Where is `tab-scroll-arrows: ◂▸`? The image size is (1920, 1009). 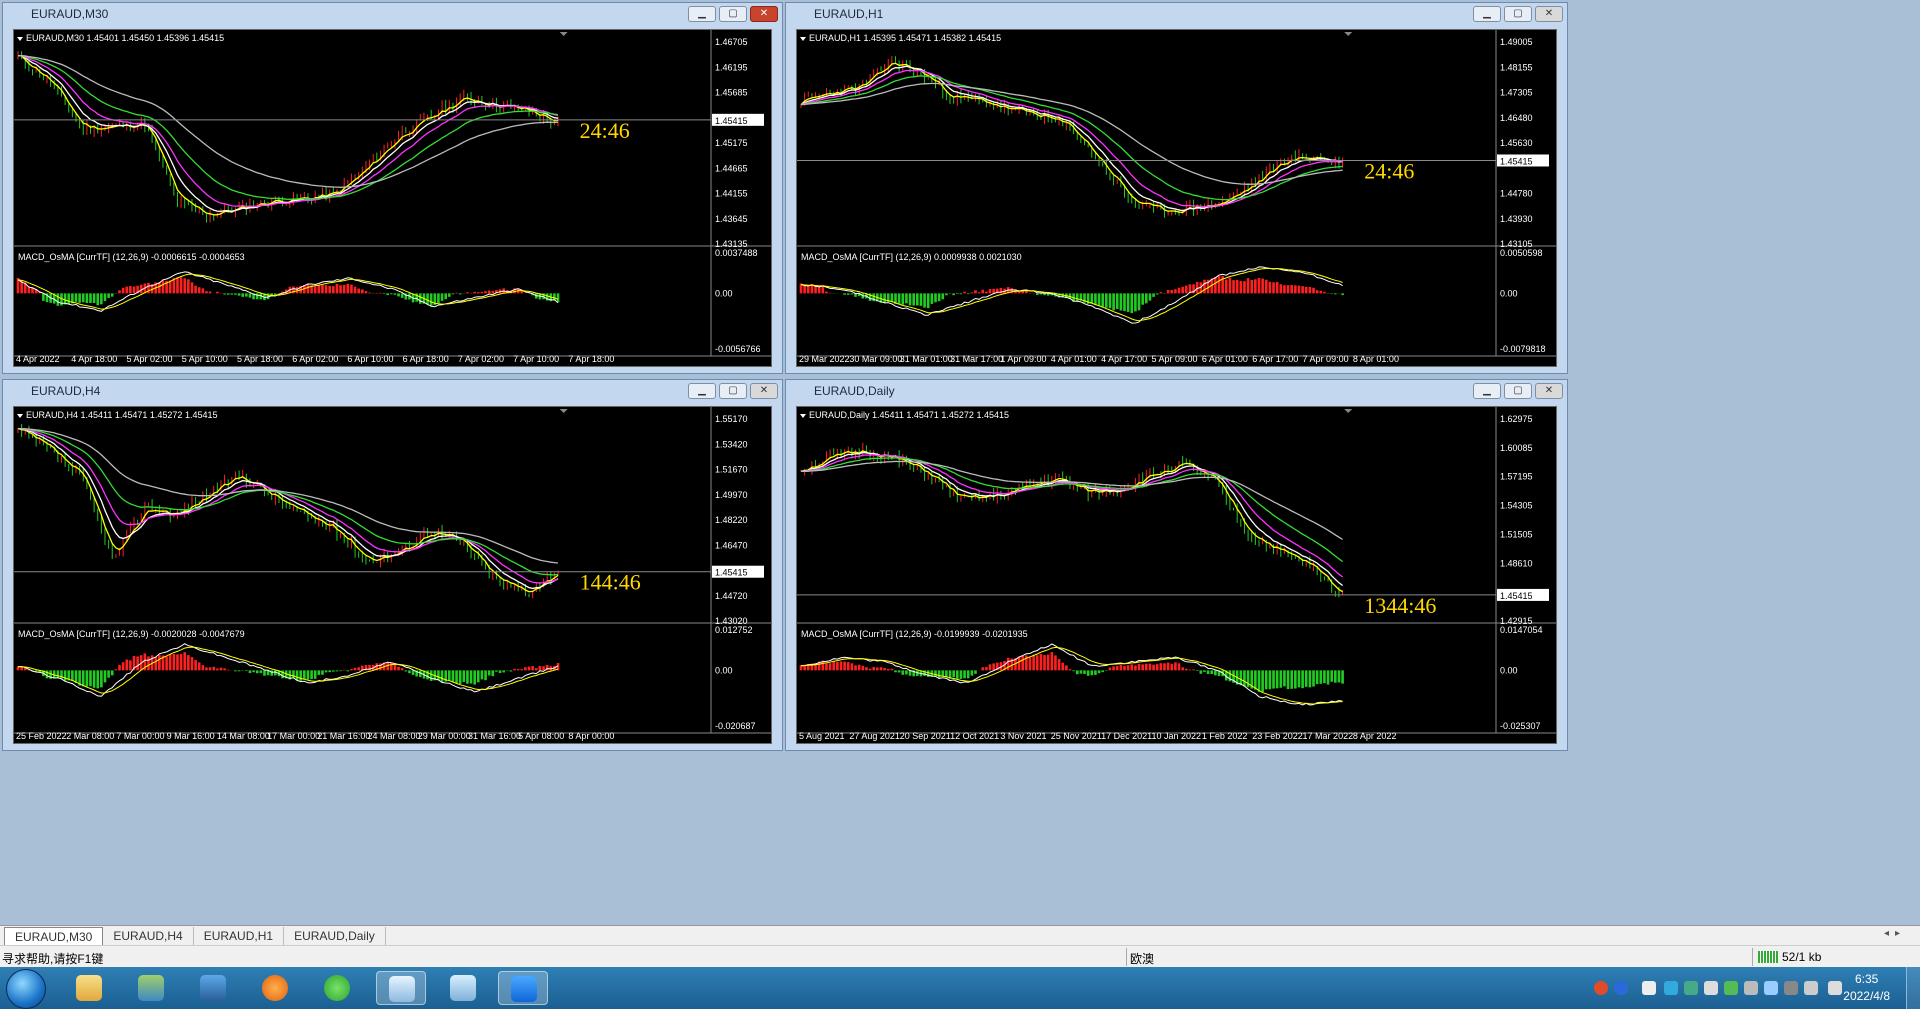 tab-scroll-arrows: ◂▸ is located at coordinates (1895, 933).